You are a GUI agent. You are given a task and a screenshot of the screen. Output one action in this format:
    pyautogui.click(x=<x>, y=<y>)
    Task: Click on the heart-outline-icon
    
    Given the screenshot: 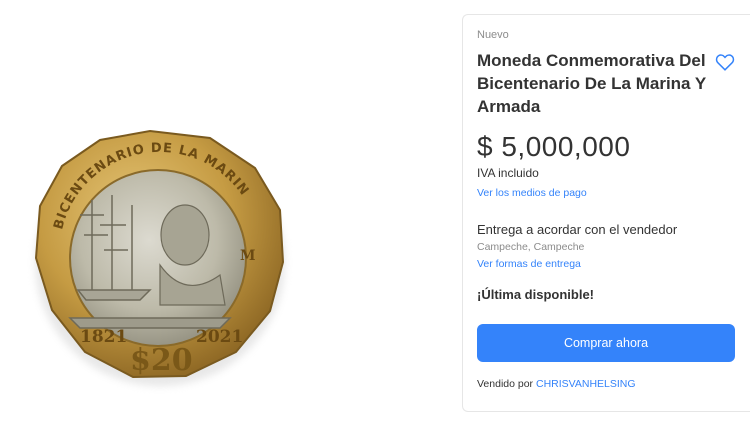 What is the action you would take?
    pyautogui.click(x=725, y=62)
    